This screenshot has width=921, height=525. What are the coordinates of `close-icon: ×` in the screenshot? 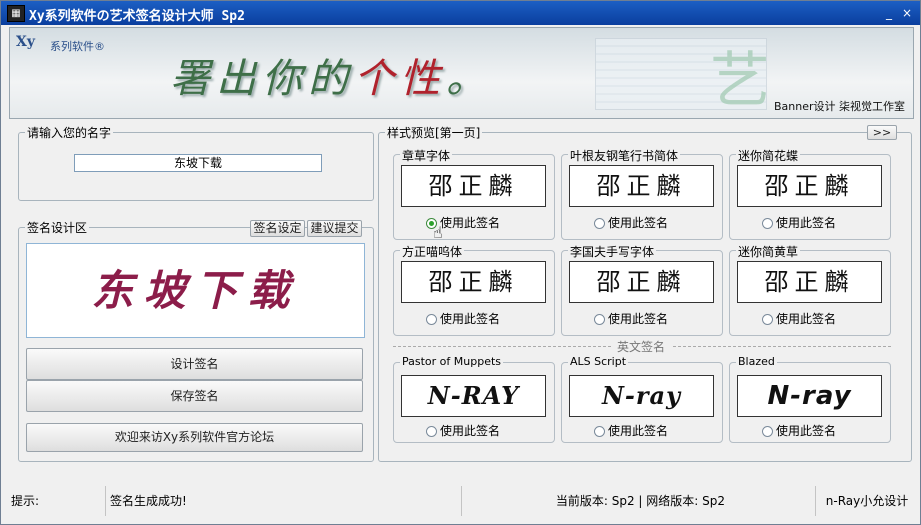 It's located at (907, 13).